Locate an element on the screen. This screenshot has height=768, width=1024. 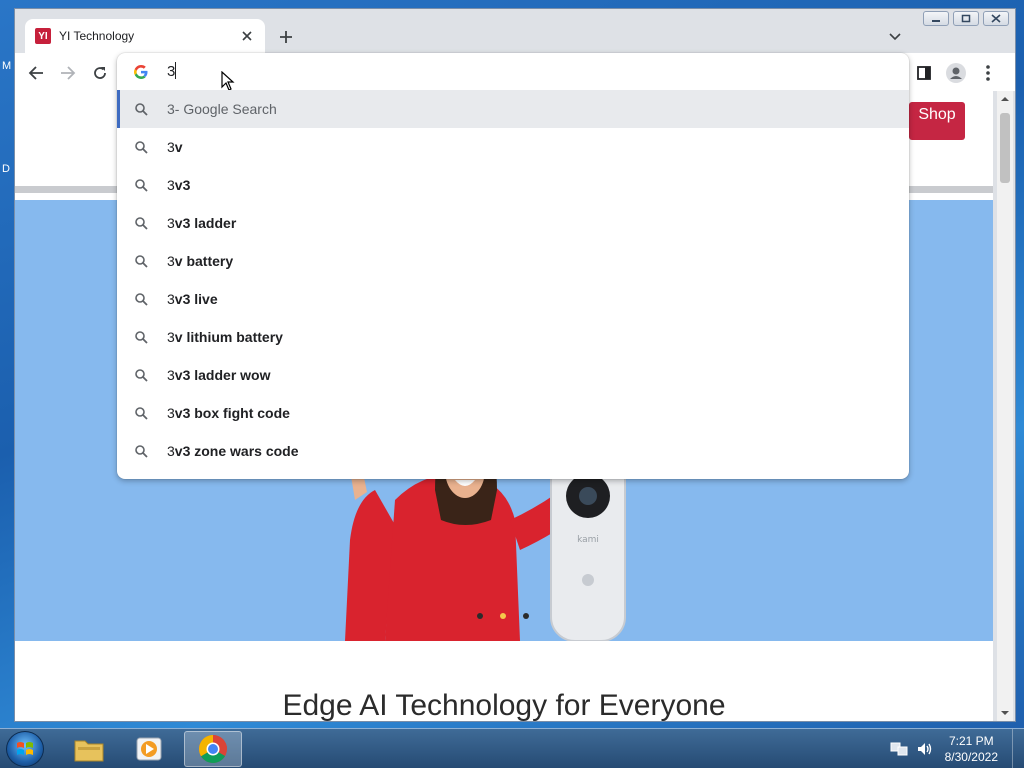
back-button is located at coordinates (36, 73).